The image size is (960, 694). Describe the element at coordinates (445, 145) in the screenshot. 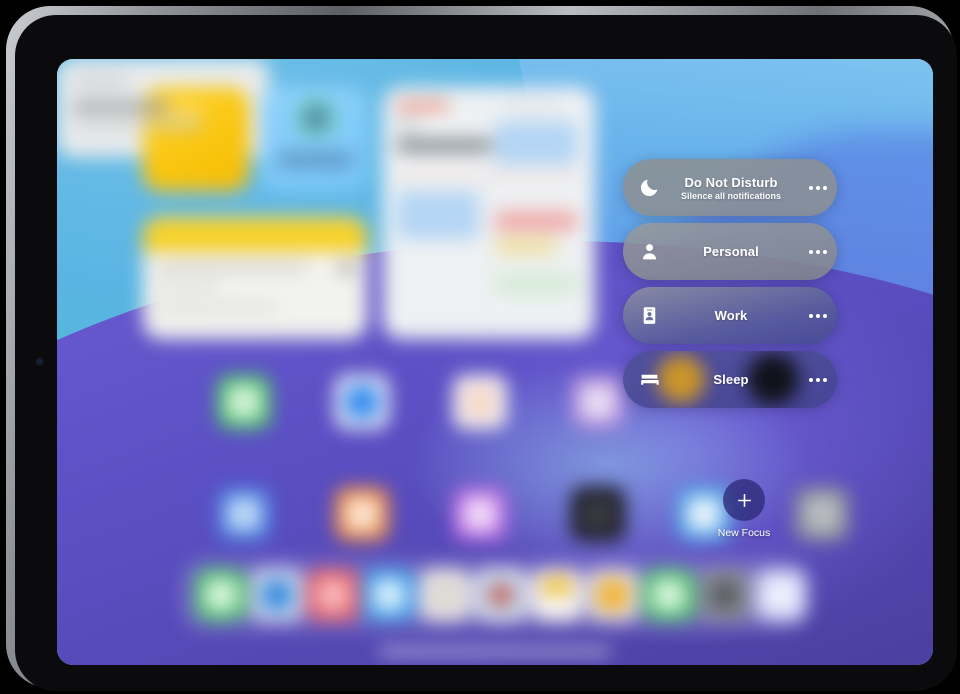

I see `calendar-title` at that location.